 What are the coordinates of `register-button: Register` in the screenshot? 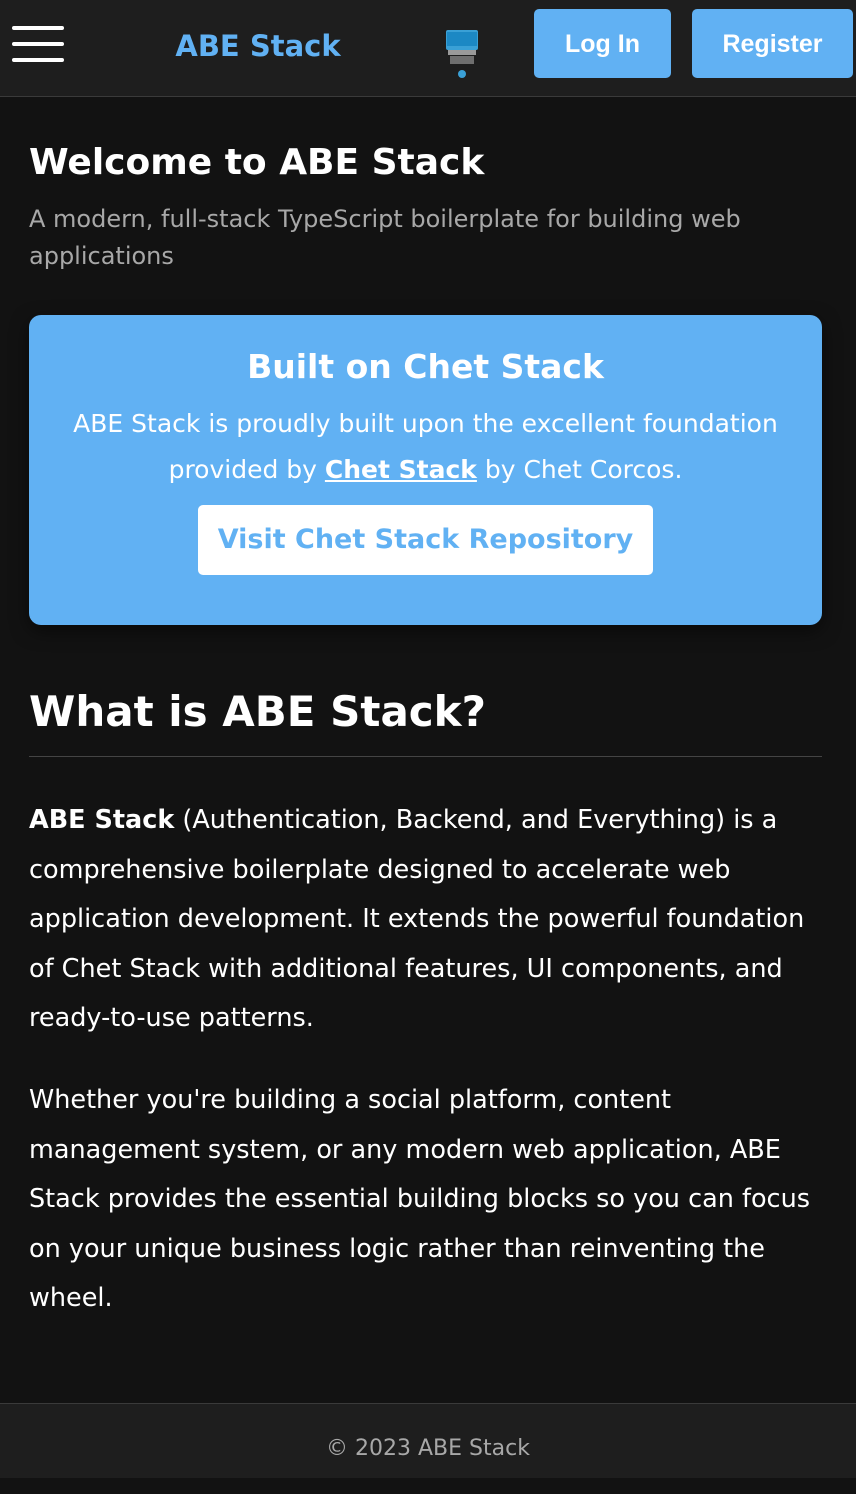 It's located at (772, 43).